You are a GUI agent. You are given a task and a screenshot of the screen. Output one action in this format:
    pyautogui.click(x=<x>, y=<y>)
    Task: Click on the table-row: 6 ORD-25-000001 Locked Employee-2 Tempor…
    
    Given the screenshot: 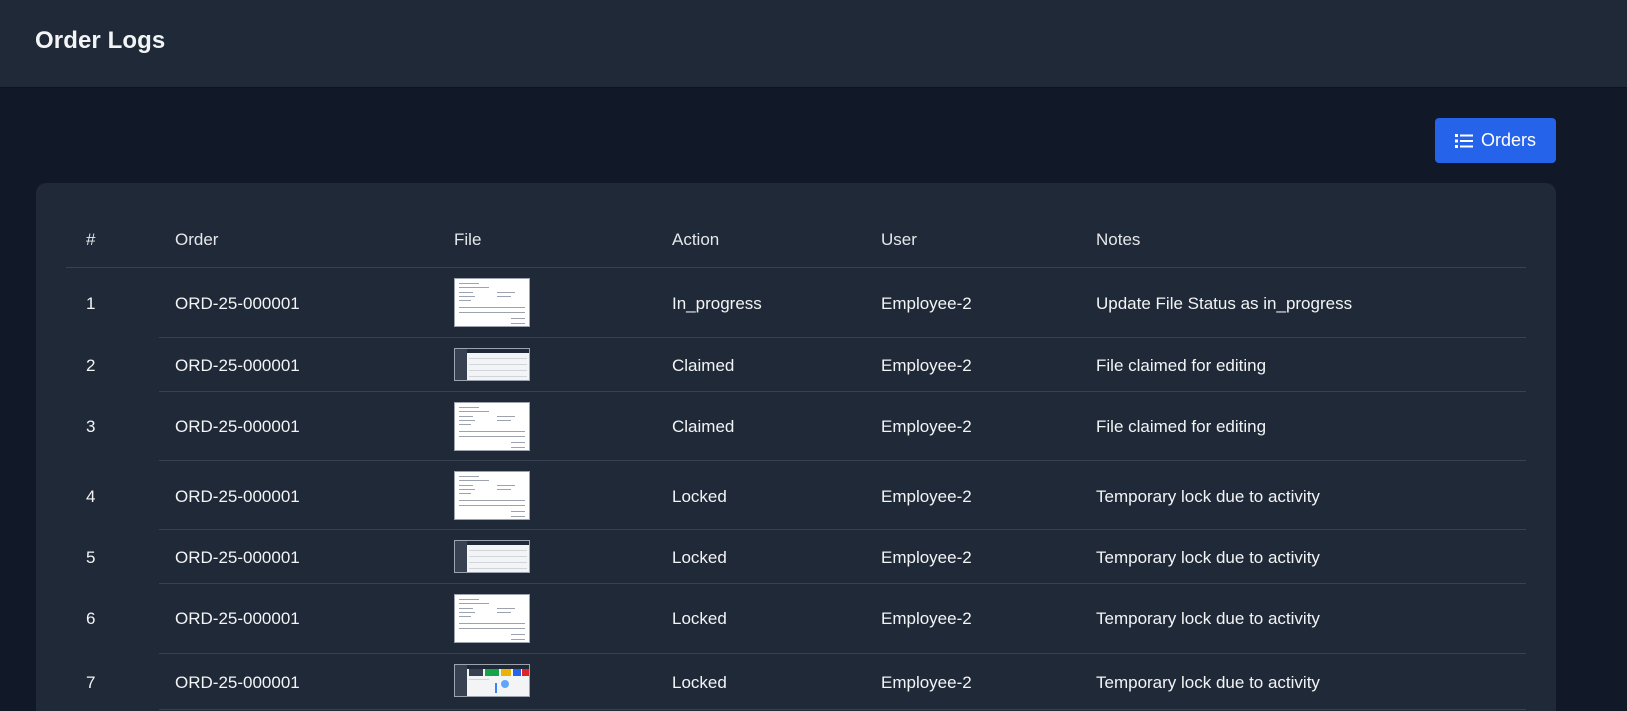 What is the action you would take?
    pyautogui.click(x=796, y=619)
    